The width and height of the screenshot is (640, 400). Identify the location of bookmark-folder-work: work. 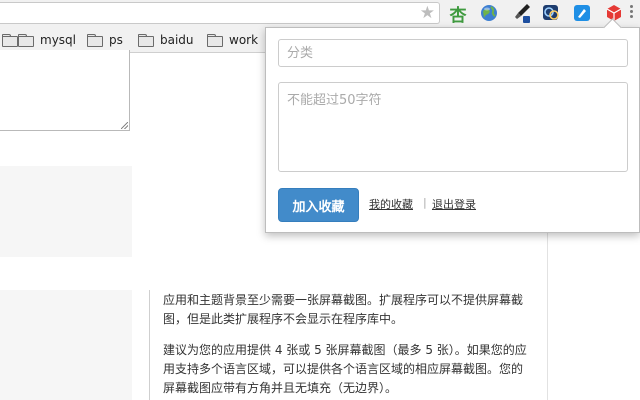
(232, 40).